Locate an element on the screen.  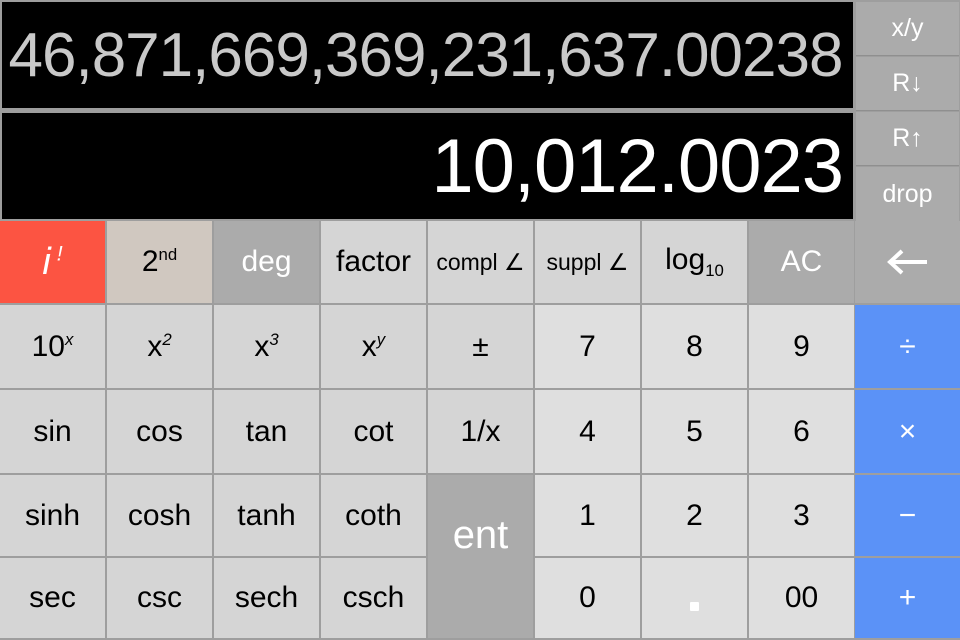
digit-3-label: 3 is located at coordinates (801, 515).